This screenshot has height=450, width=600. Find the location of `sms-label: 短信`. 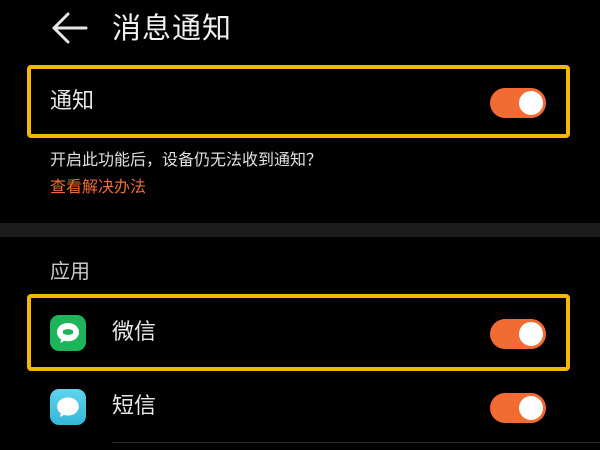

sms-label: 短信 is located at coordinates (134, 406).